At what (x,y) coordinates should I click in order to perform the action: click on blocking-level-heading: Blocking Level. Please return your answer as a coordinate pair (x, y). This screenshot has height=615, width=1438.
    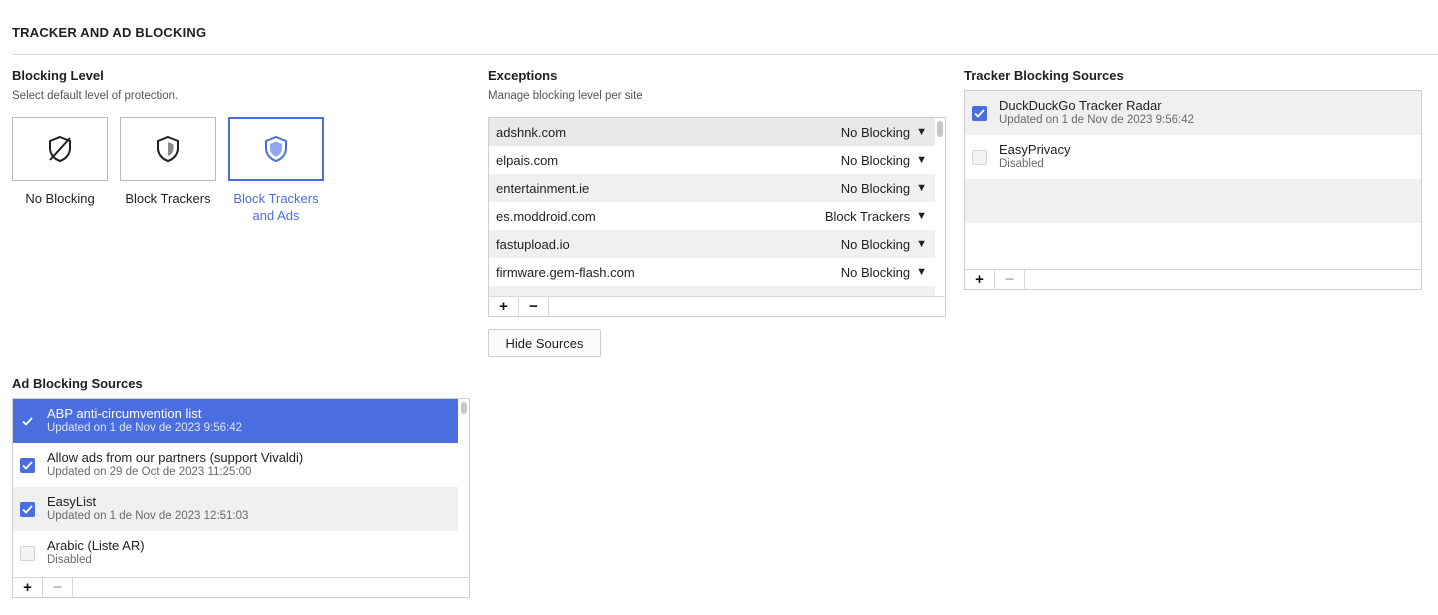
    Looking at the image, I should click on (58, 75).